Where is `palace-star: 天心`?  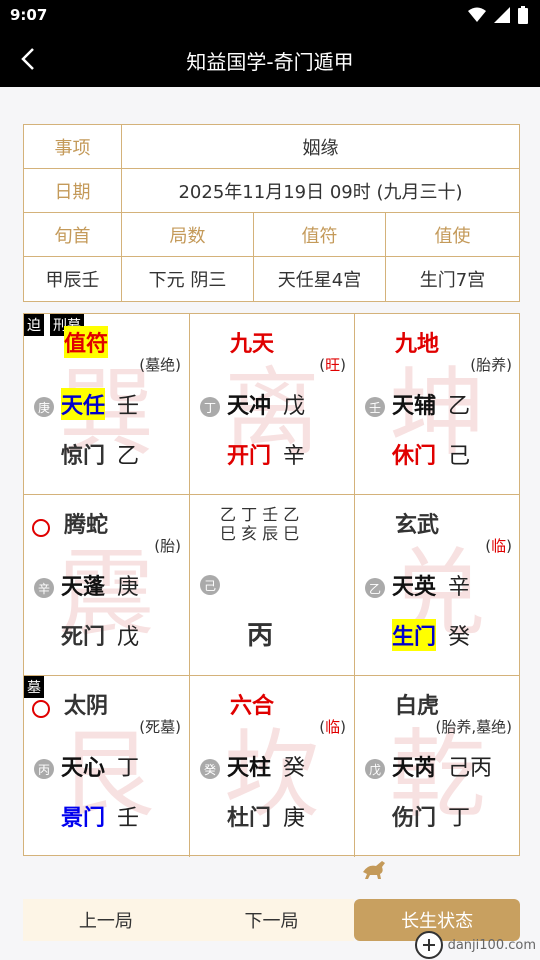
palace-star: 天心 is located at coordinates (83, 768).